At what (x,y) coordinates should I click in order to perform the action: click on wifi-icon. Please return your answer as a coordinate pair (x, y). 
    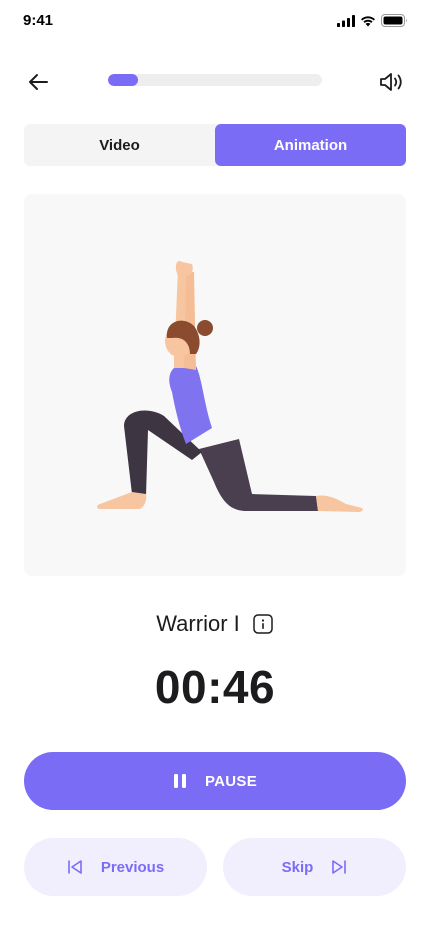
    Looking at the image, I should click on (368, 20).